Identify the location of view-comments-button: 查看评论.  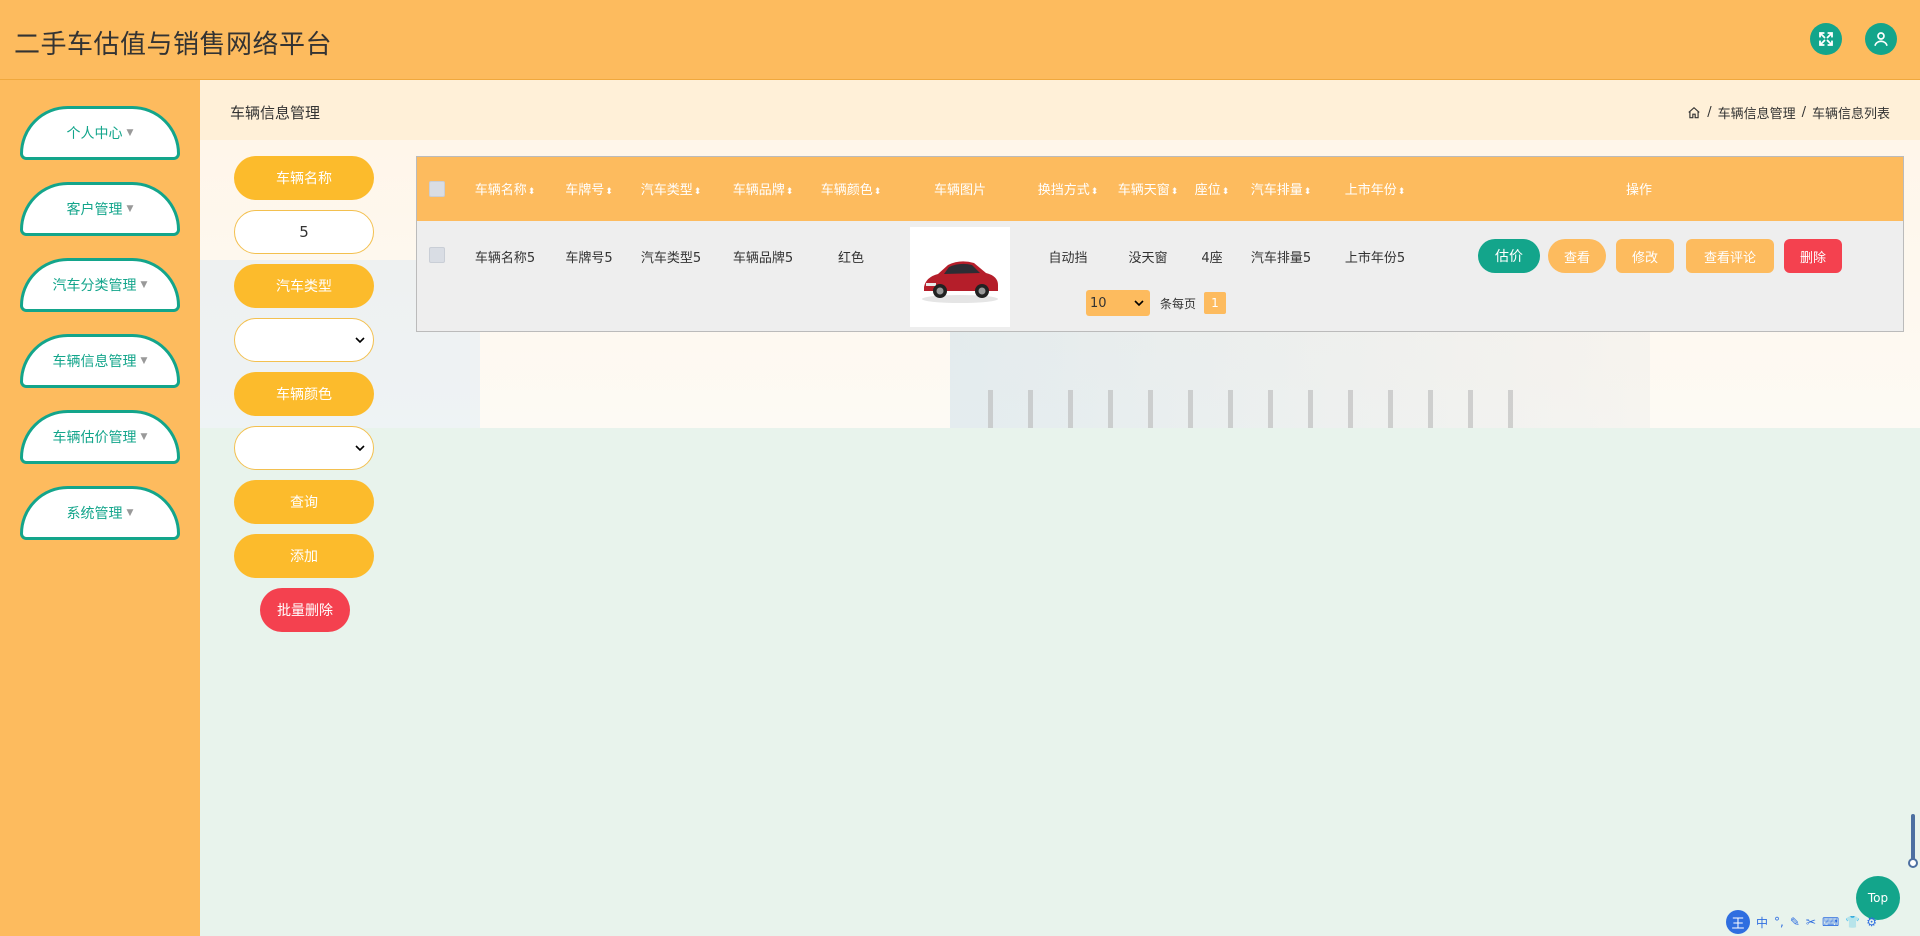
(1730, 256).